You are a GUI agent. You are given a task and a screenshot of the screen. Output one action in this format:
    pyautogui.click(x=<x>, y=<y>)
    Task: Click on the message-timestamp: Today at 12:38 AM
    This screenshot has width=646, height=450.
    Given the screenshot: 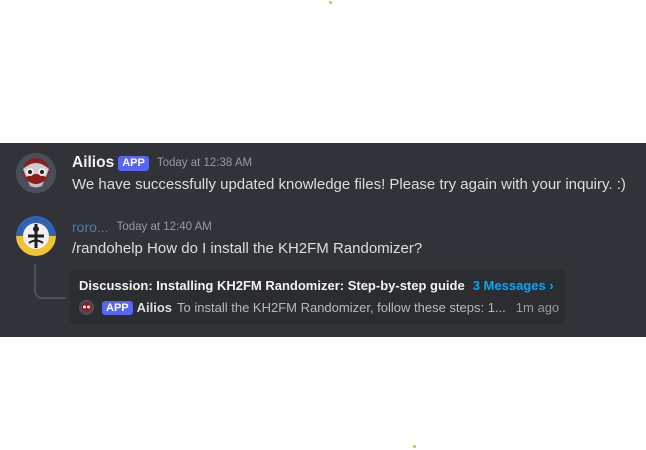 What is the action you would take?
    pyautogui.click(x=204, y=163)
    